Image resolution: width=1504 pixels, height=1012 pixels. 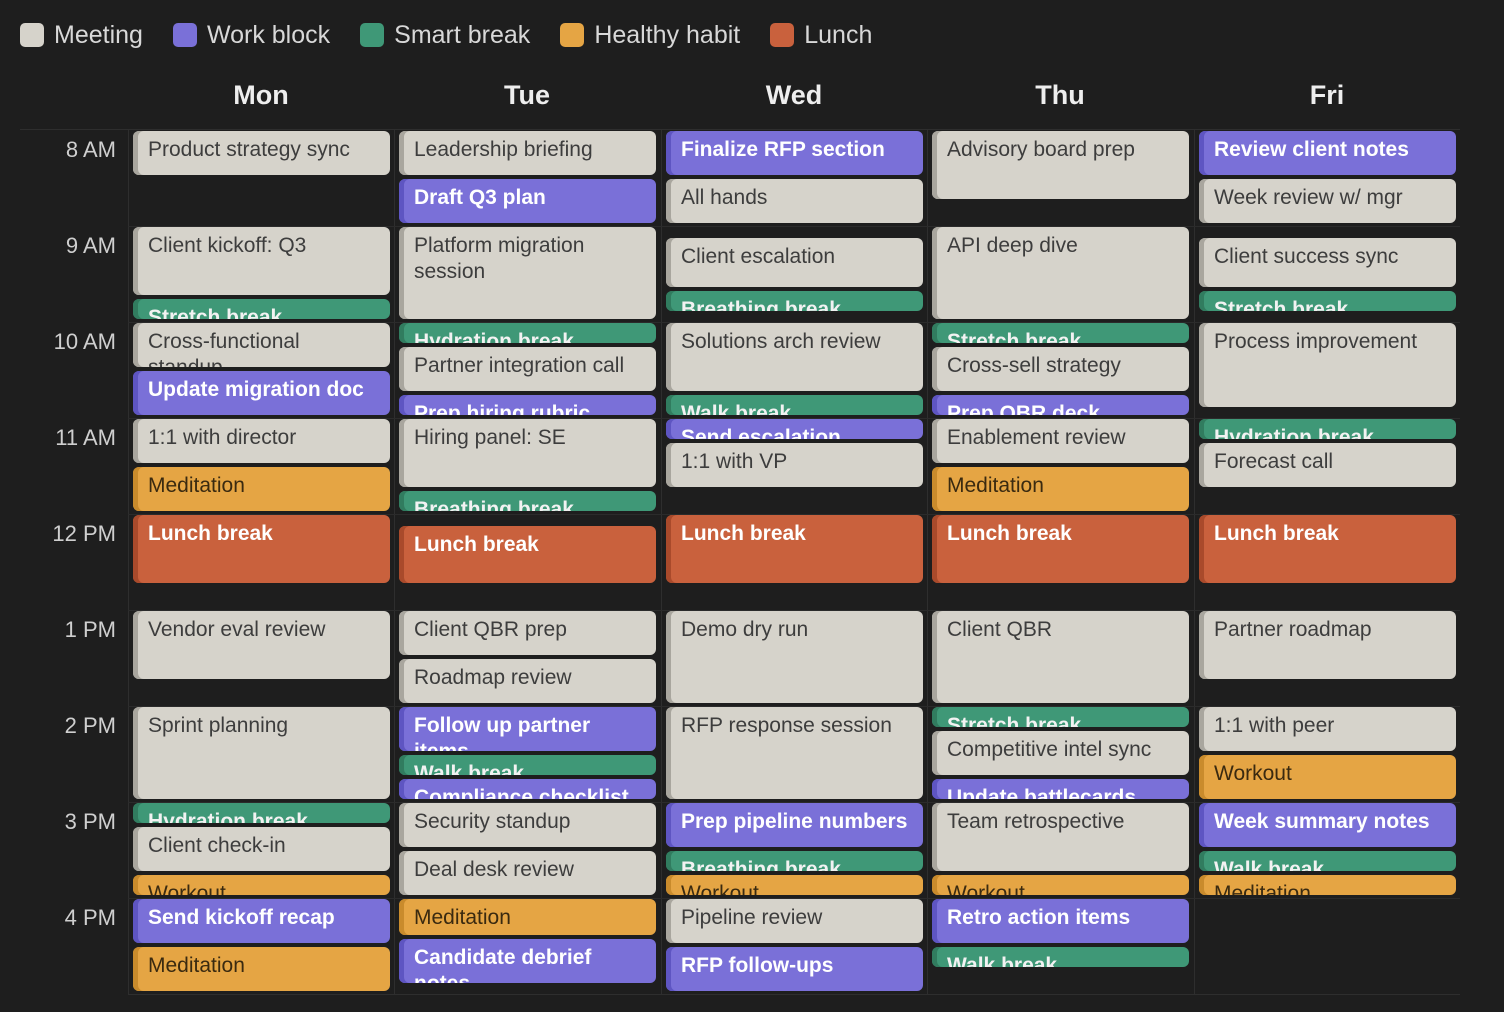 I want to click on event-meeting: Sprint planning, so click(x=261, y=753).